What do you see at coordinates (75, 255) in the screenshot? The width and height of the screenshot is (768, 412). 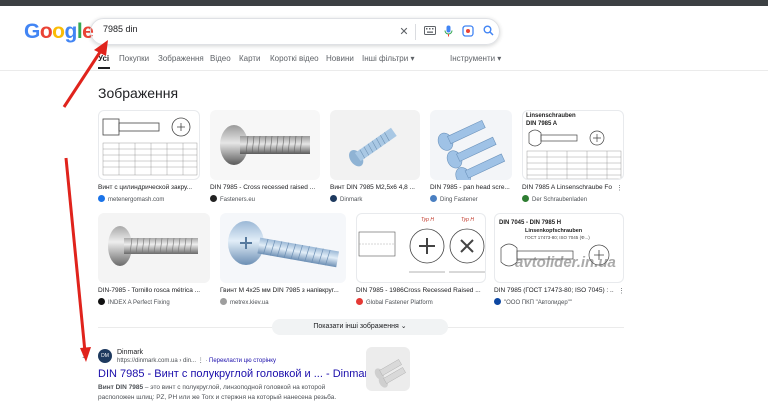 I see `arrow-to-result` at bounding box center [75, 255].